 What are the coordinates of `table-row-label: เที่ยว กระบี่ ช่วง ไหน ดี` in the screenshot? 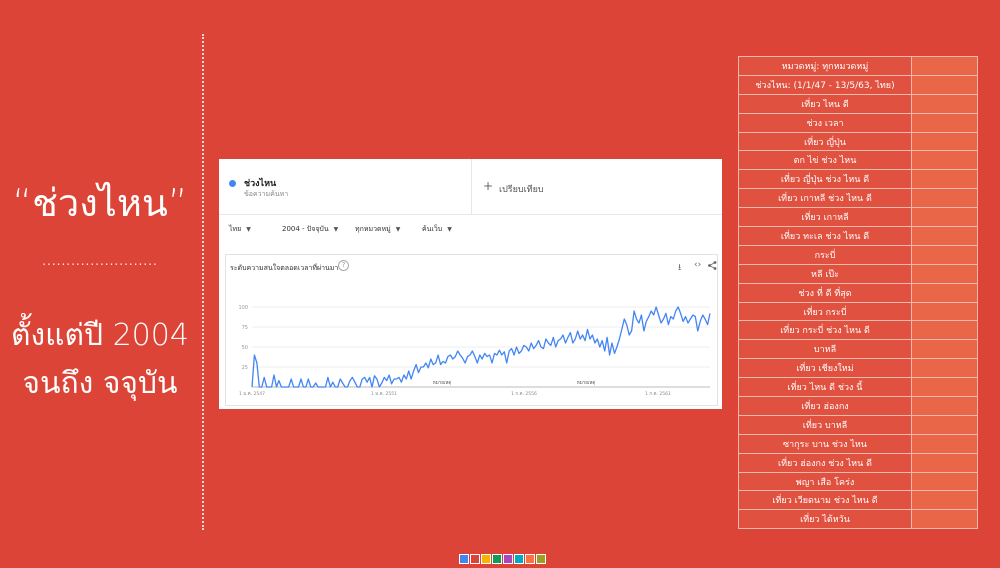 It's located at (825, 330).